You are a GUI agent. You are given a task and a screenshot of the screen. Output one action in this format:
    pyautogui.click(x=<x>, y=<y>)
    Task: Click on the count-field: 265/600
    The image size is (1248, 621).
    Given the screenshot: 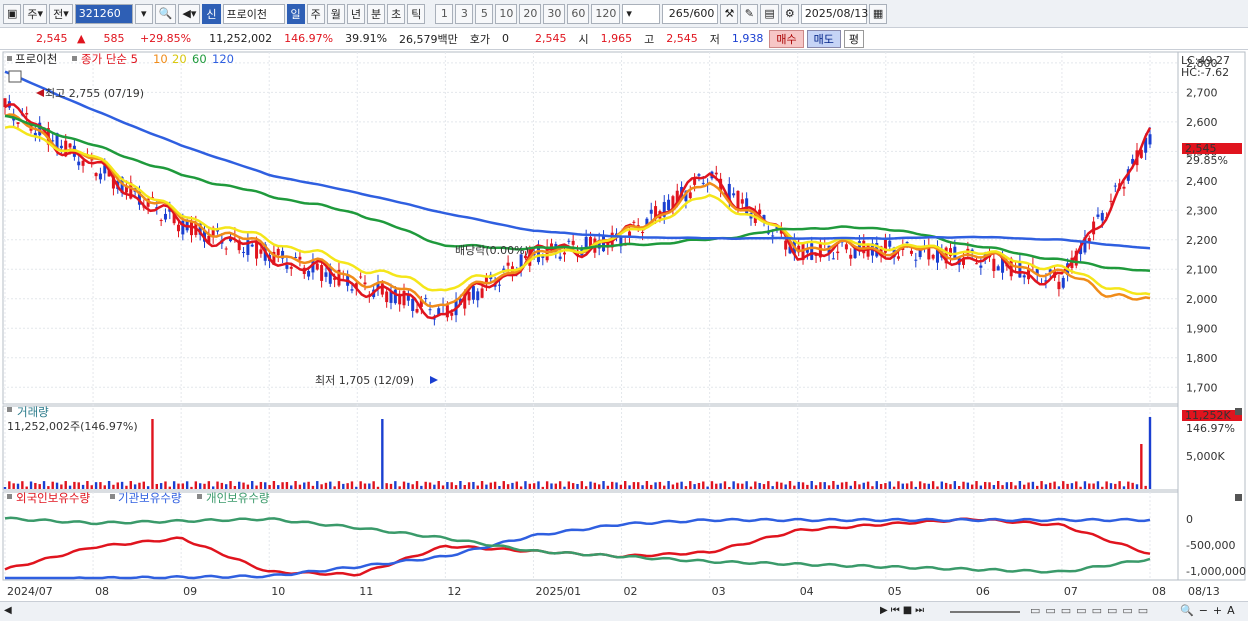 What is the action you would take?
    pyautogui.click(x=690, y=13)
    